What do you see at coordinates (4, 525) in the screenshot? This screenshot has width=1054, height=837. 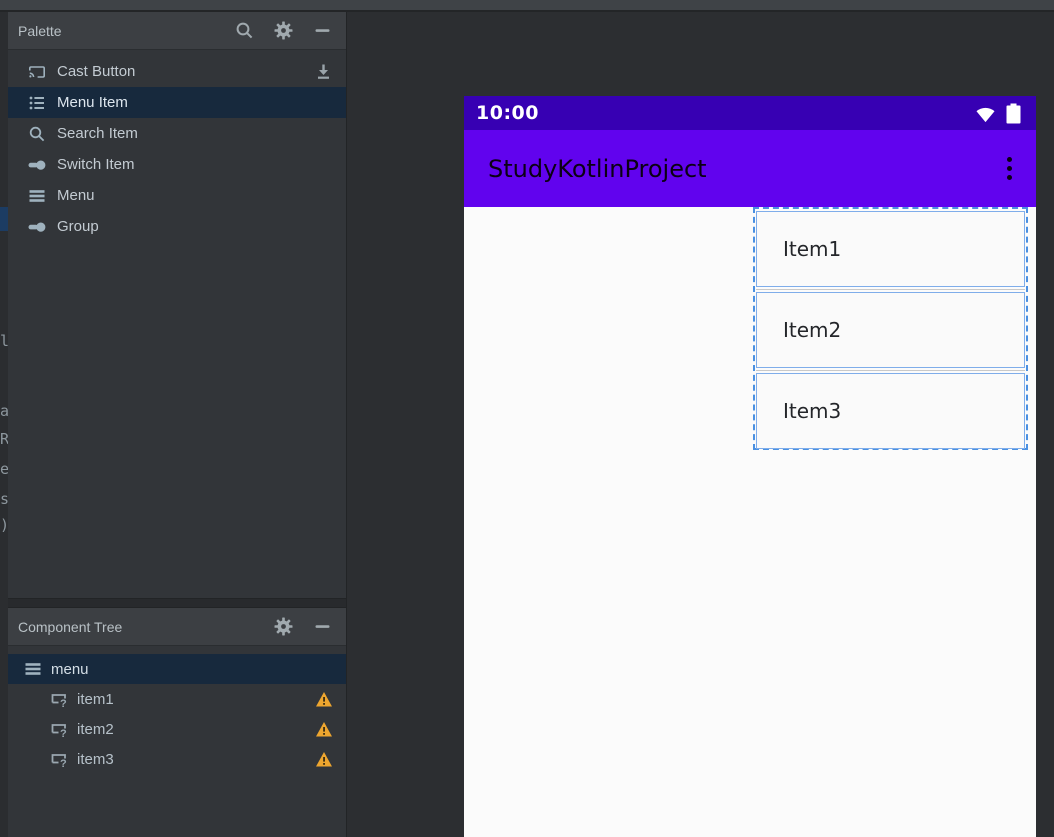 I see `editor-text-fragment: )` at bounding box center [4, 525].